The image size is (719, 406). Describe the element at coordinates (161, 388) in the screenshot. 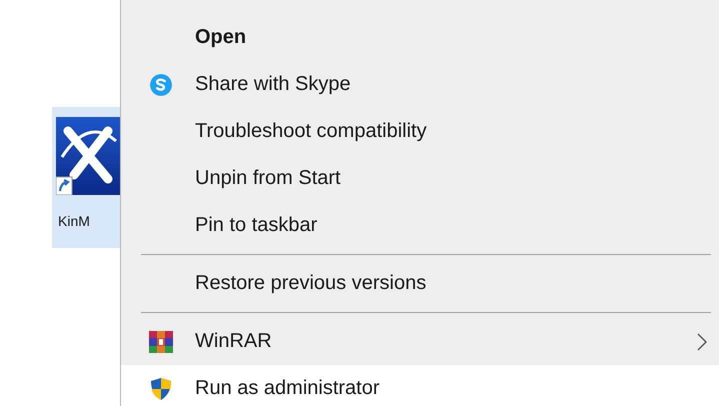

I see `shield-icon` at that location.